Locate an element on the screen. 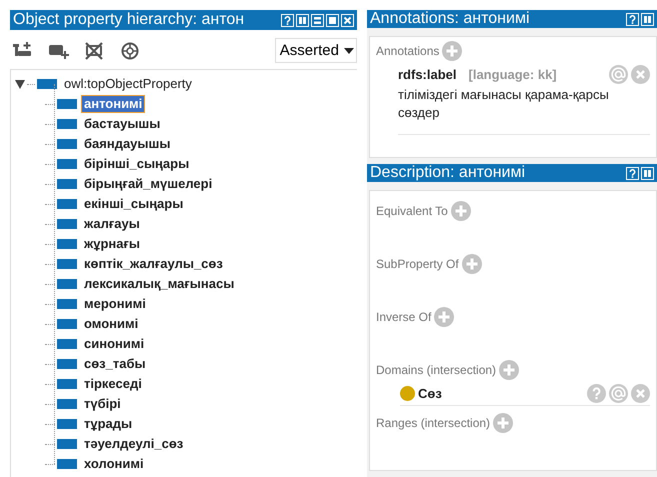 The height and width of the screenshot is (477, 657). tree-item: owl:topObjectProperty is located at coordinates (128, 84).